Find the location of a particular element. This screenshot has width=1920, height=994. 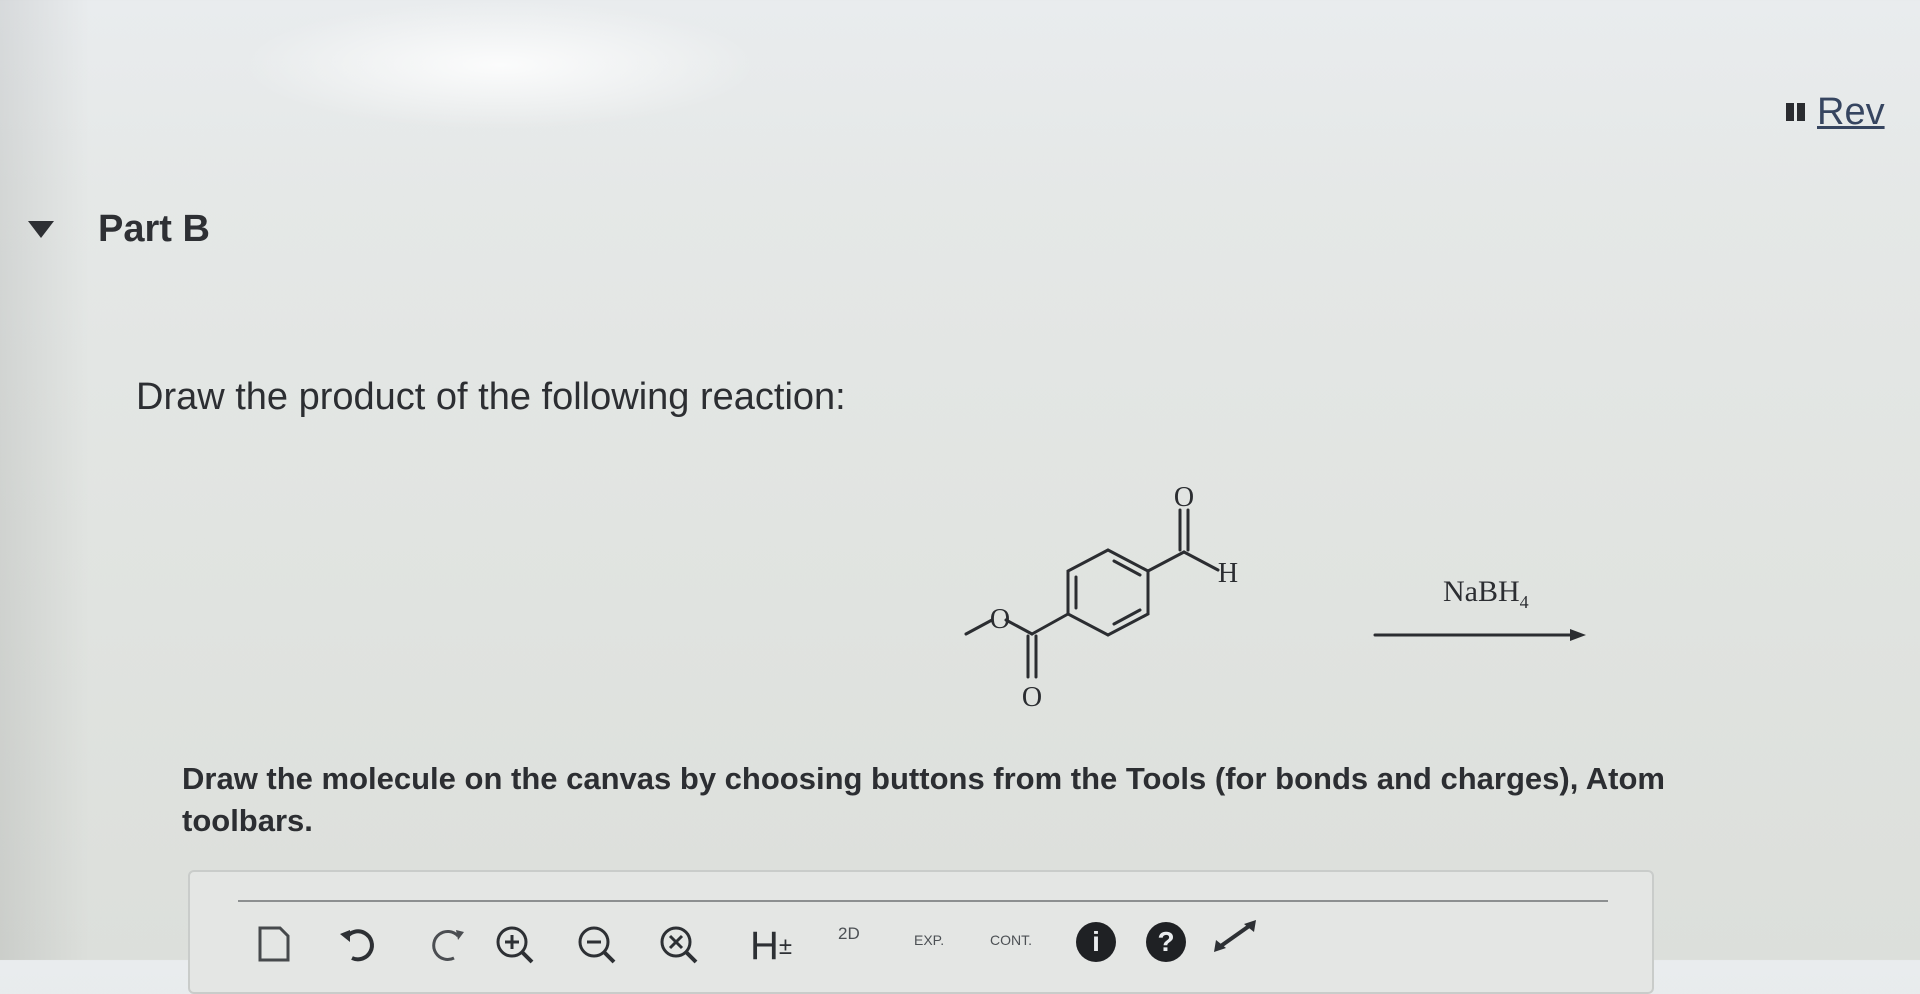

expand-button: EXP. is located at coordinates (929, 940).